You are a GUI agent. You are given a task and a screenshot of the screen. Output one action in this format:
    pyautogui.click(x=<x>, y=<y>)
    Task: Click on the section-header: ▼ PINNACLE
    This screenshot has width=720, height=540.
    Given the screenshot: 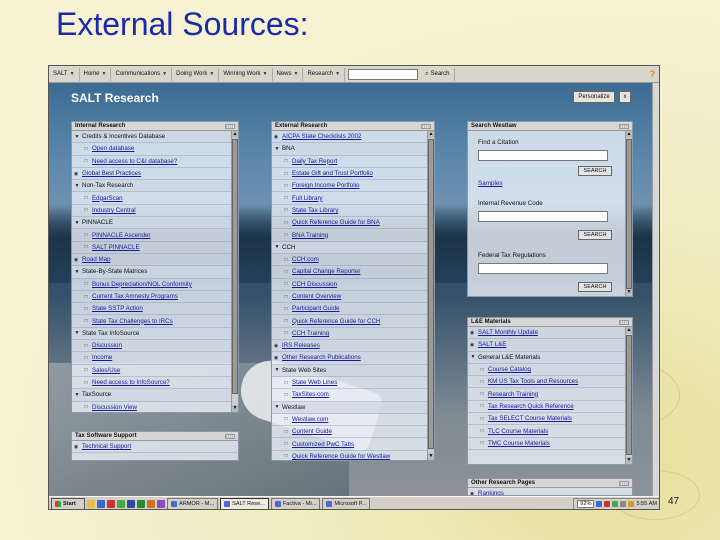 What is the action you would take?
    pyautogui.click(x=155, y=223)
    